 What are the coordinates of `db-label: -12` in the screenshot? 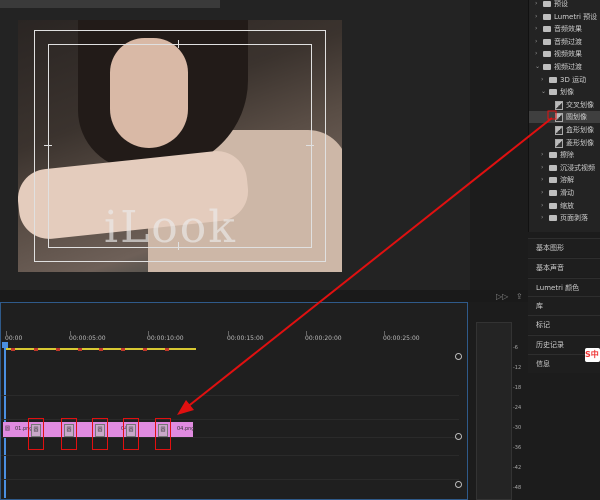 It's located at (517, 368).